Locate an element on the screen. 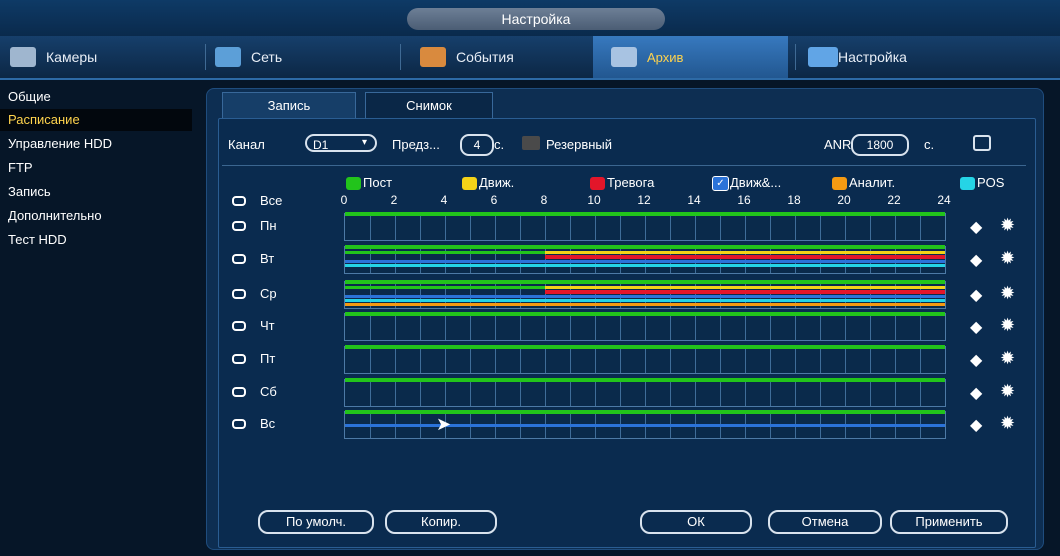 The height and width of the screenshot is (556, 1060). day-row-label: Вт is located at coordinates (253, 258).